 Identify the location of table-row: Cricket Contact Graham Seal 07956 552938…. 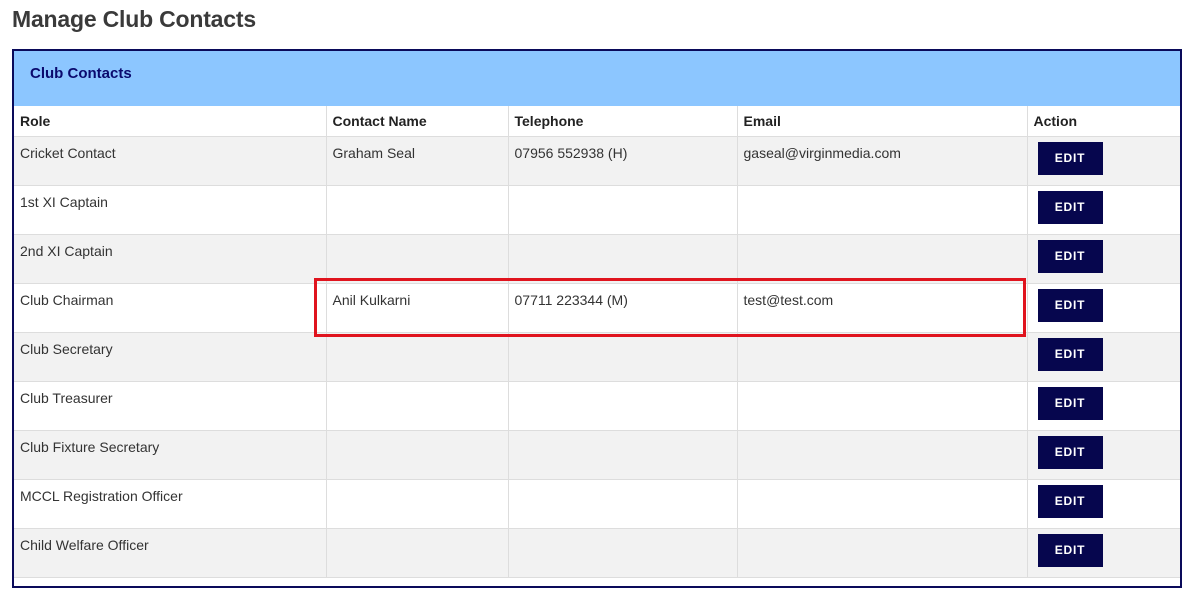
(597, 161).